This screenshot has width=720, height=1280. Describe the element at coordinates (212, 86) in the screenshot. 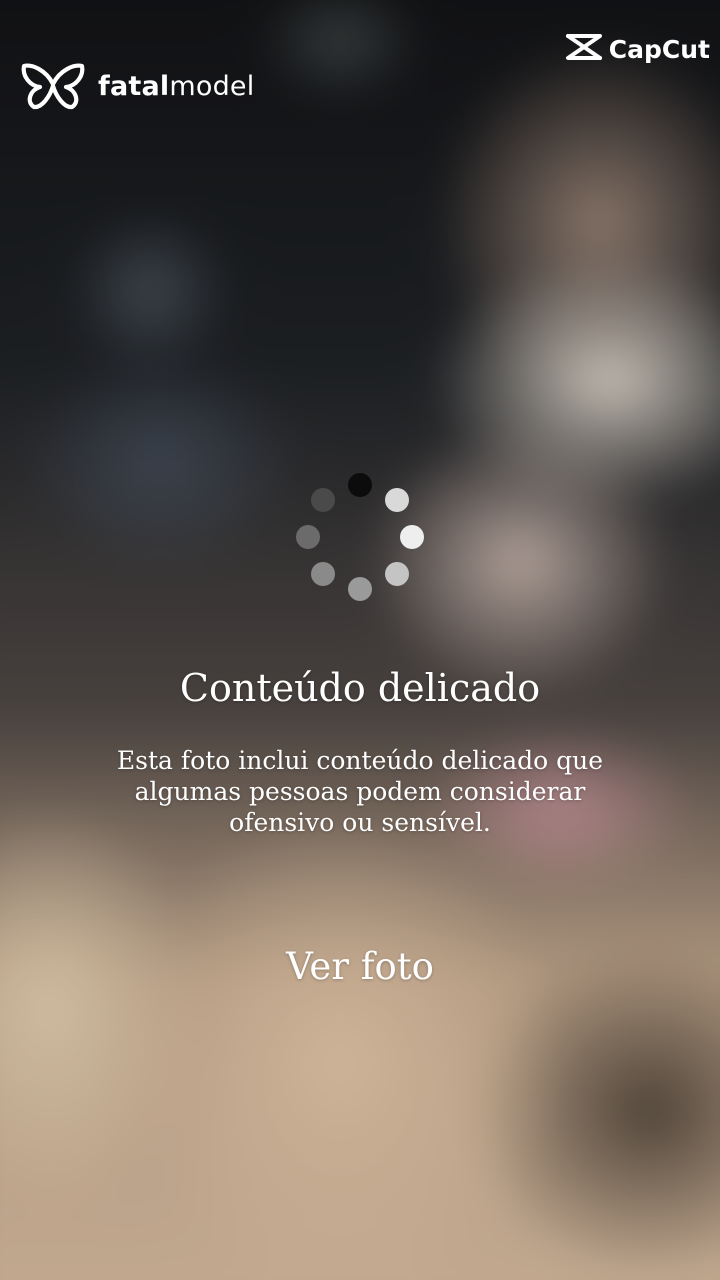

I see `brand-name-regular: model` at that location.